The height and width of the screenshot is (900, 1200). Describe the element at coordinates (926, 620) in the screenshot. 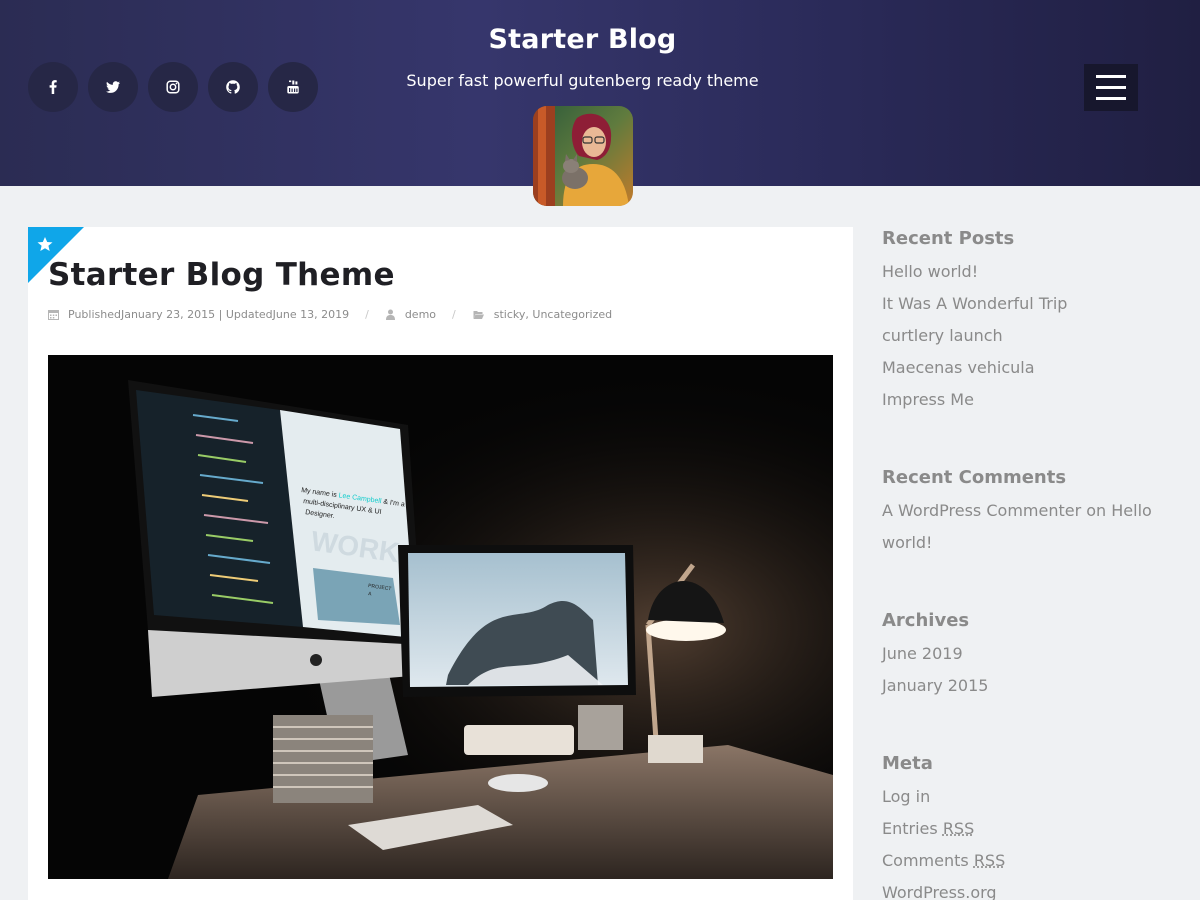

I see `archives-title: Archives` at that location.